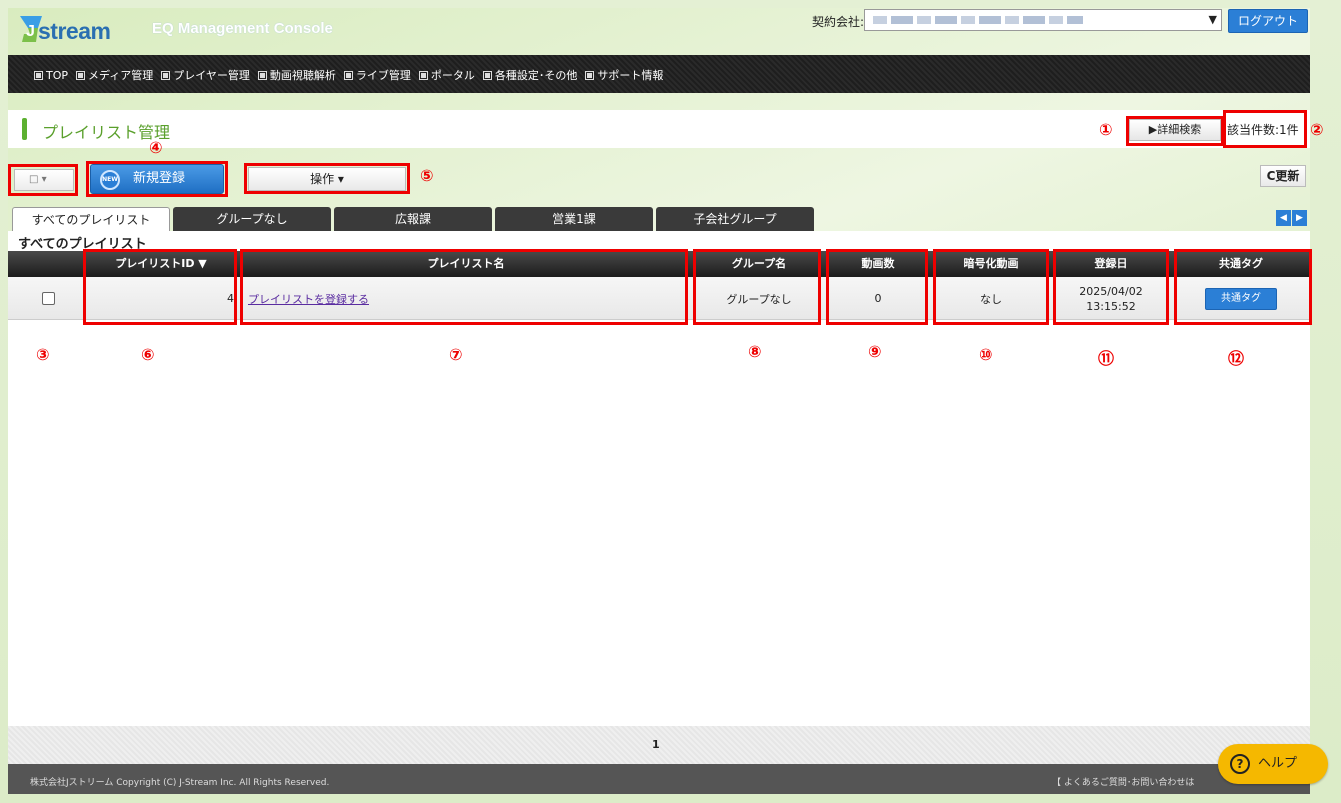  What do you see at coordinates (466, 264) in the screenshot?
I see `col-playlist-name: プレイリスト名` at bounding box center [466, 264].